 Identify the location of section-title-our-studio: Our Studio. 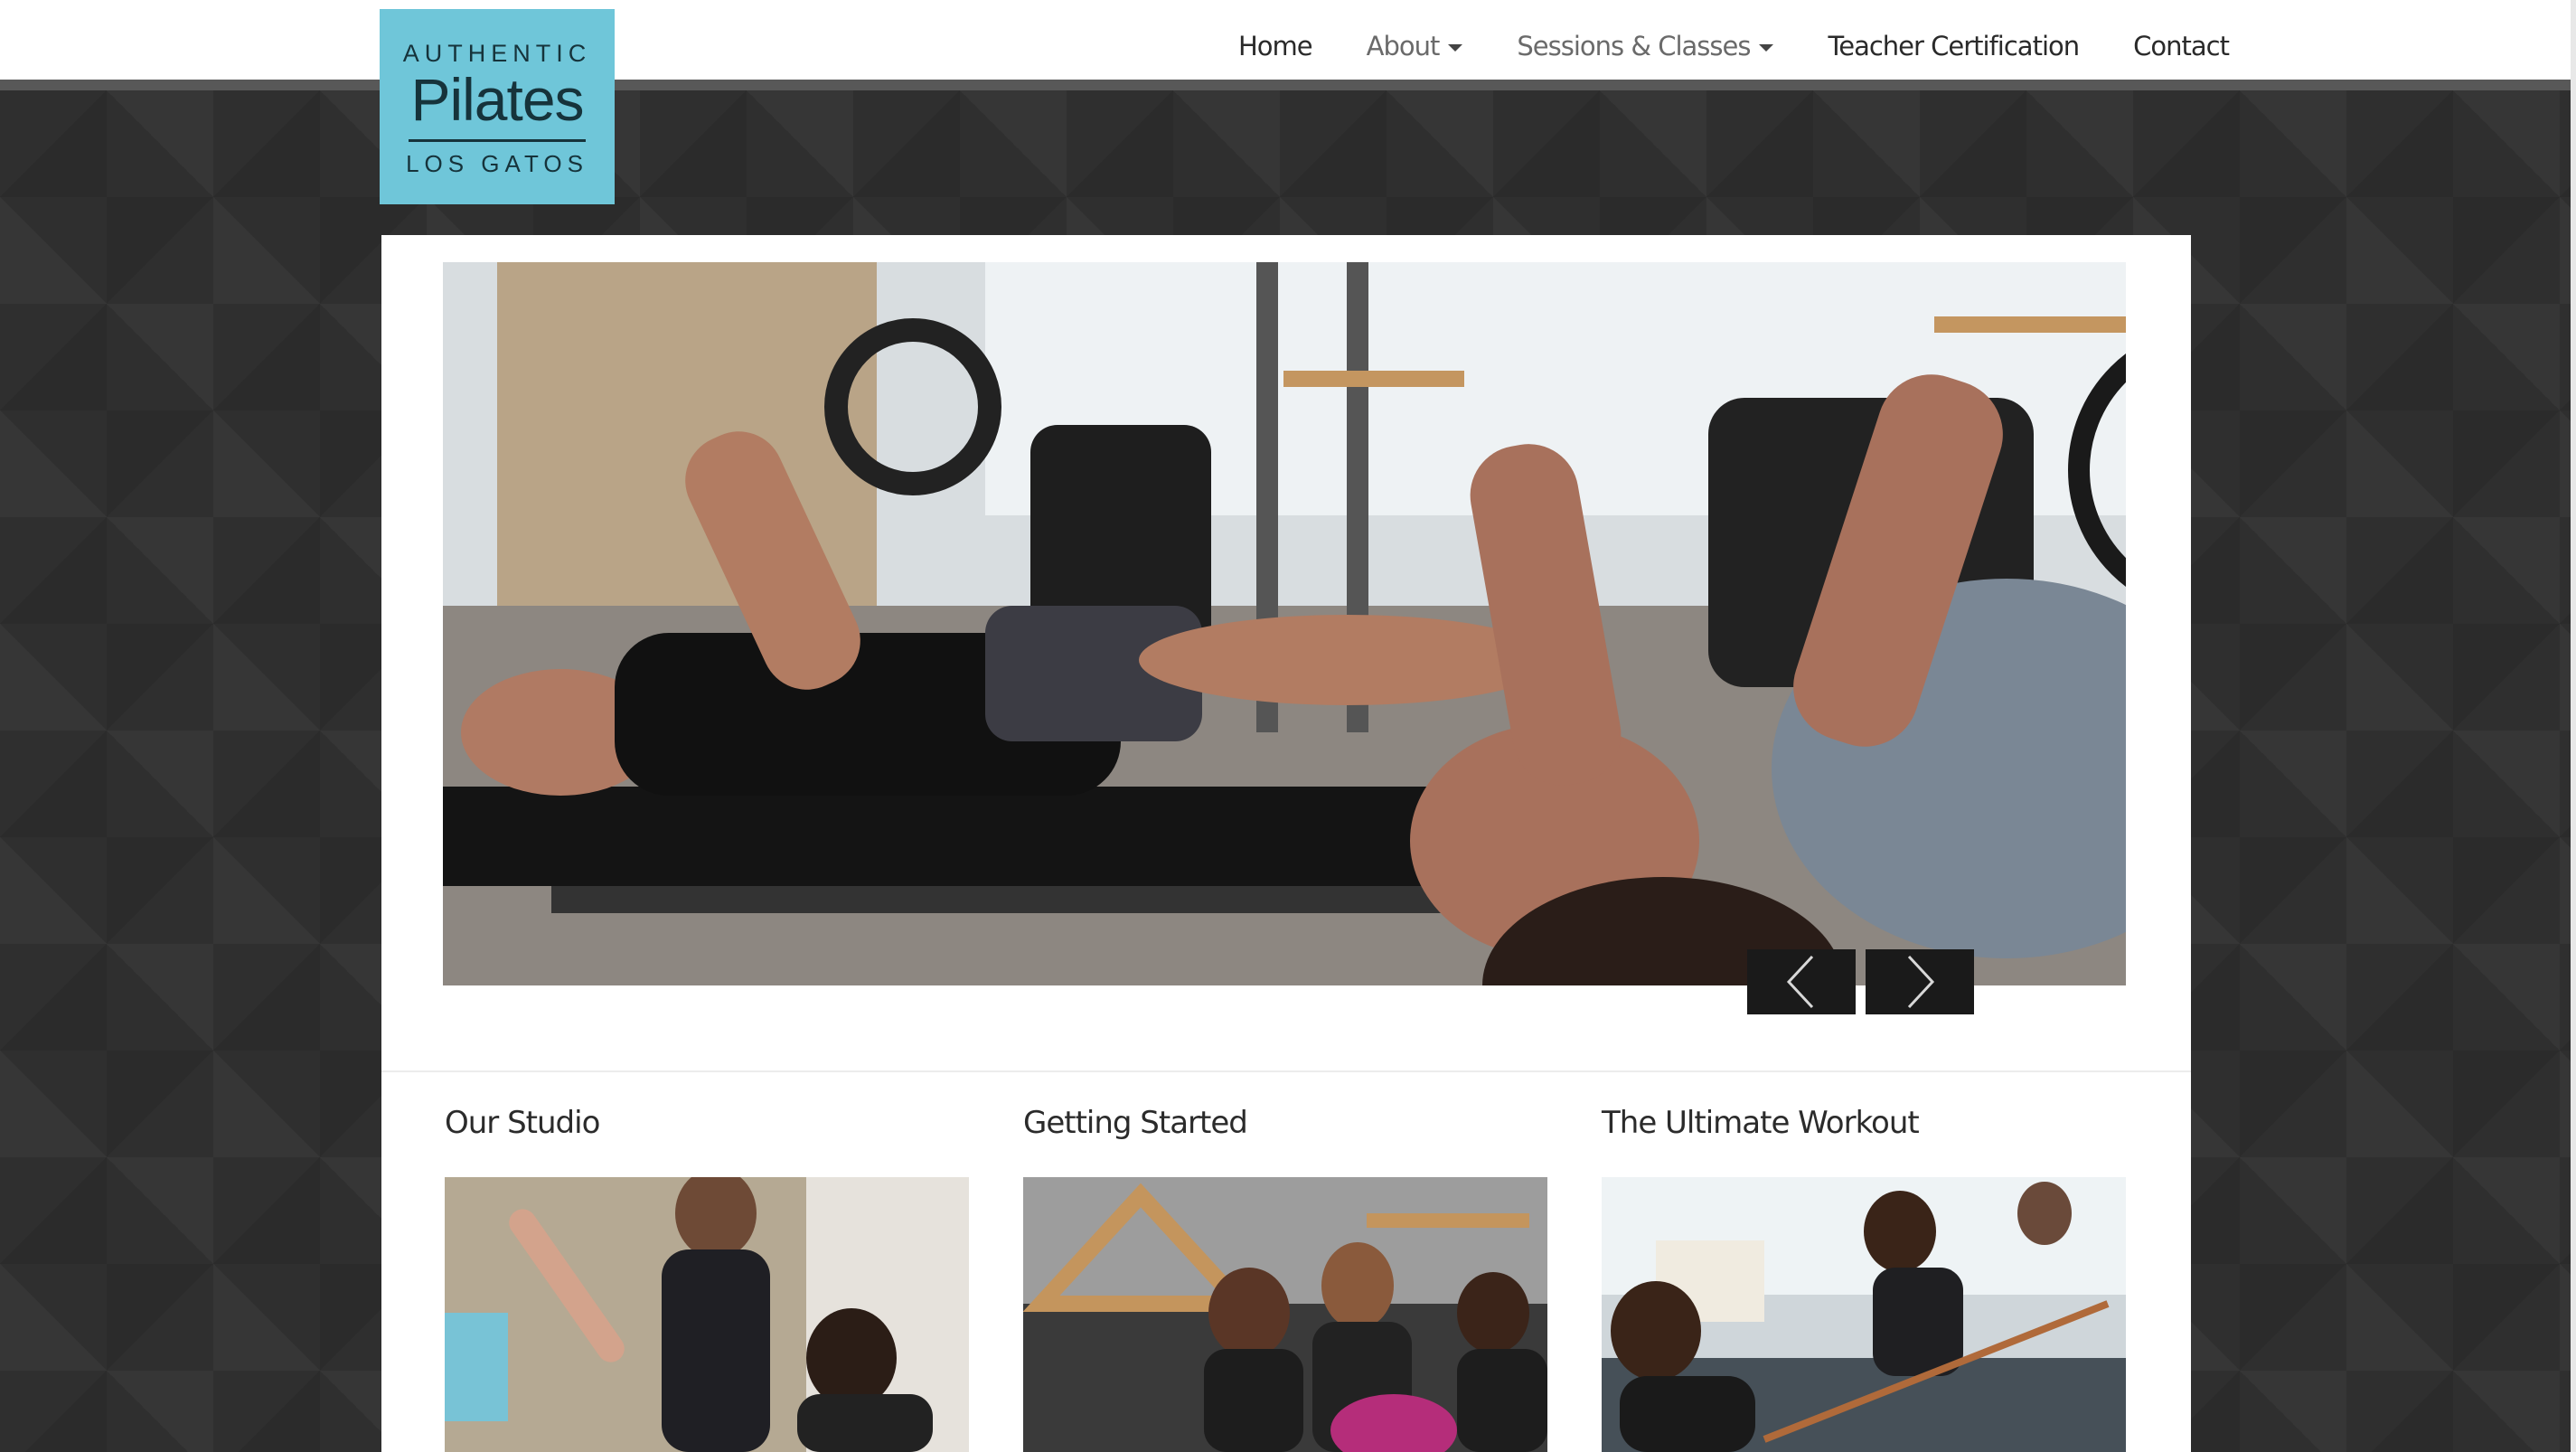
(523, 1123).